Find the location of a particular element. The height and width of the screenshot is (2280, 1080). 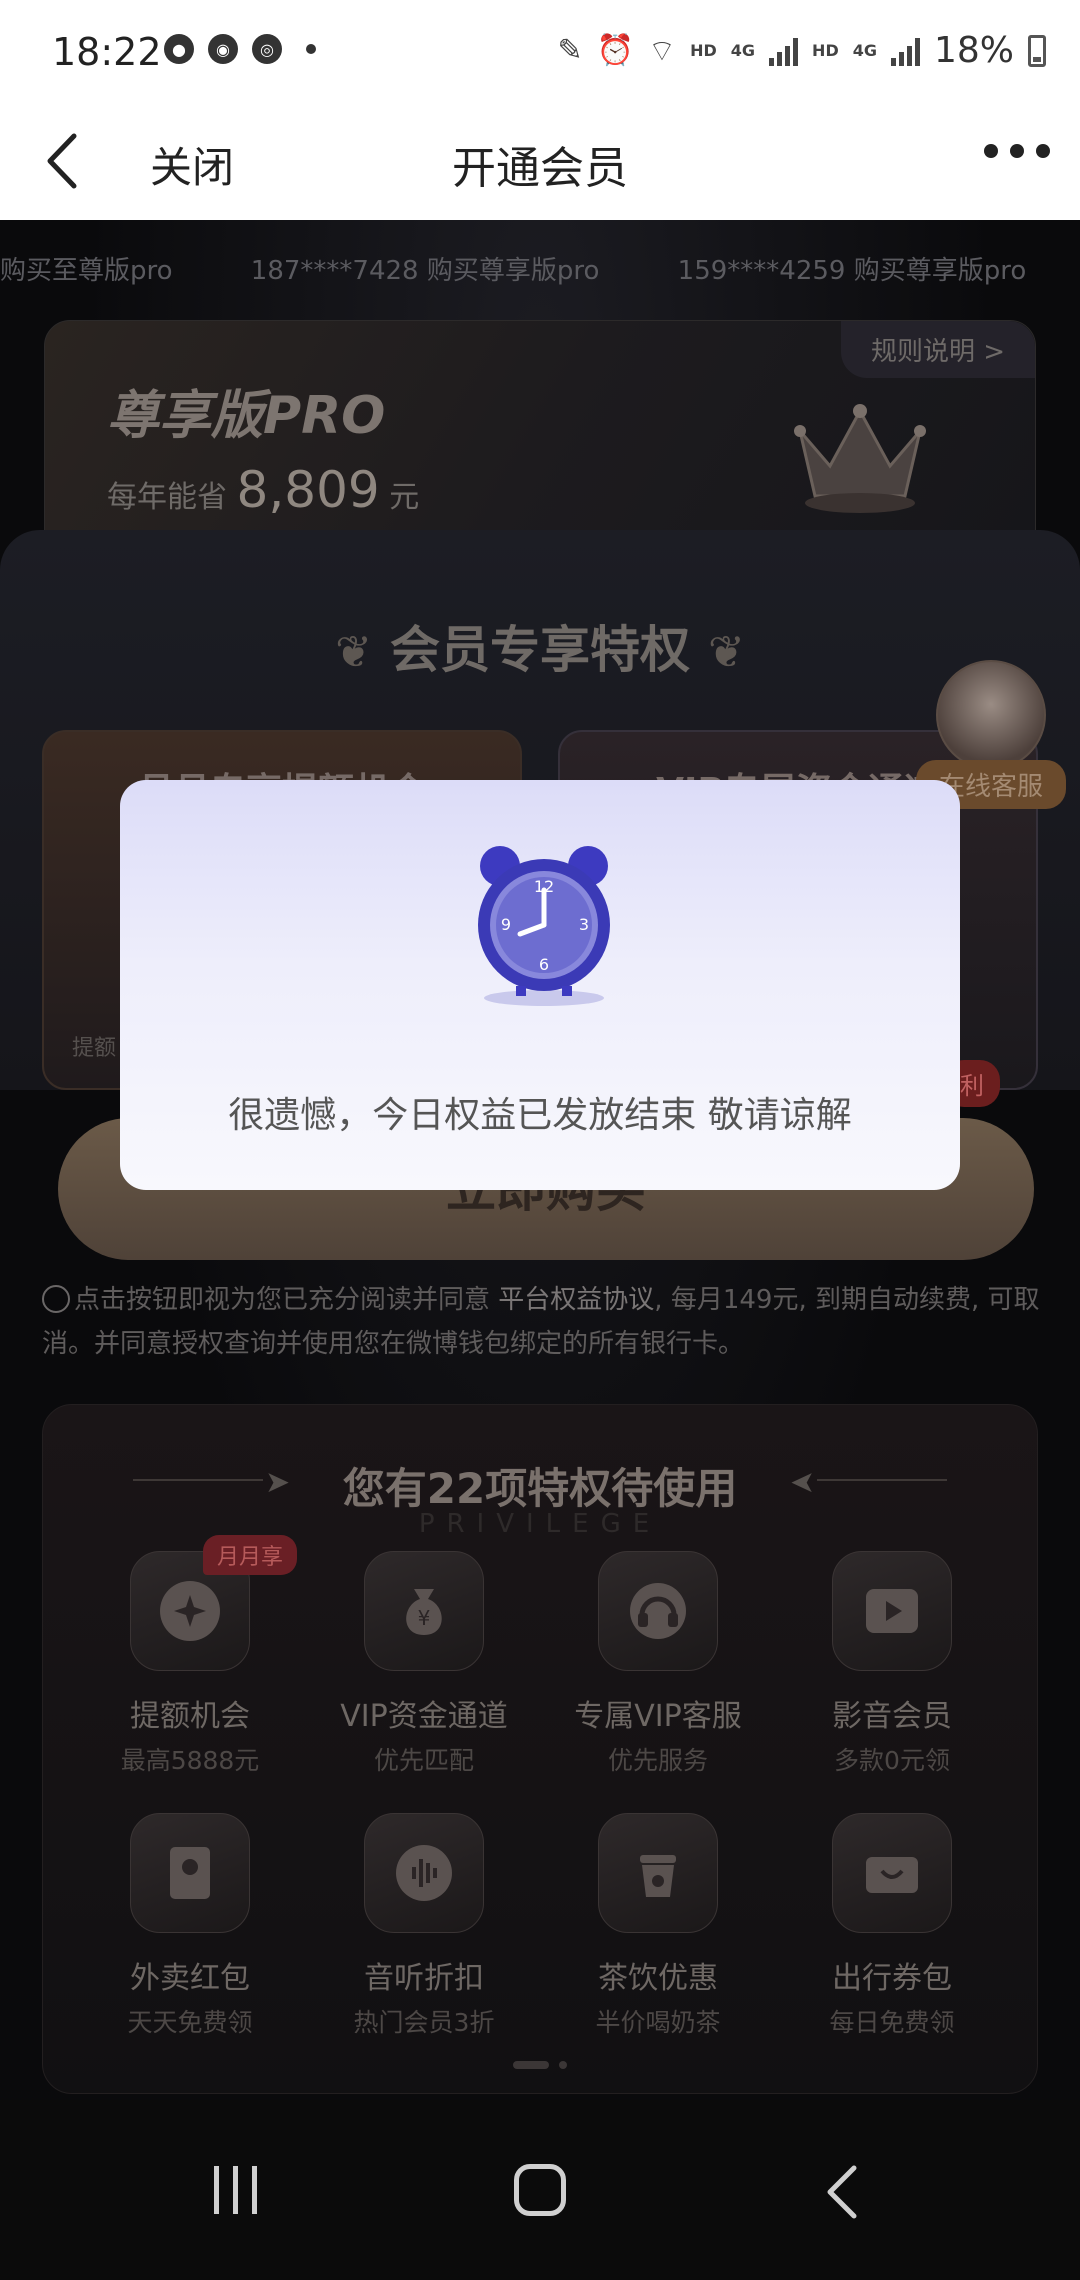

agent-avatar is located at coordinates (991, 715).